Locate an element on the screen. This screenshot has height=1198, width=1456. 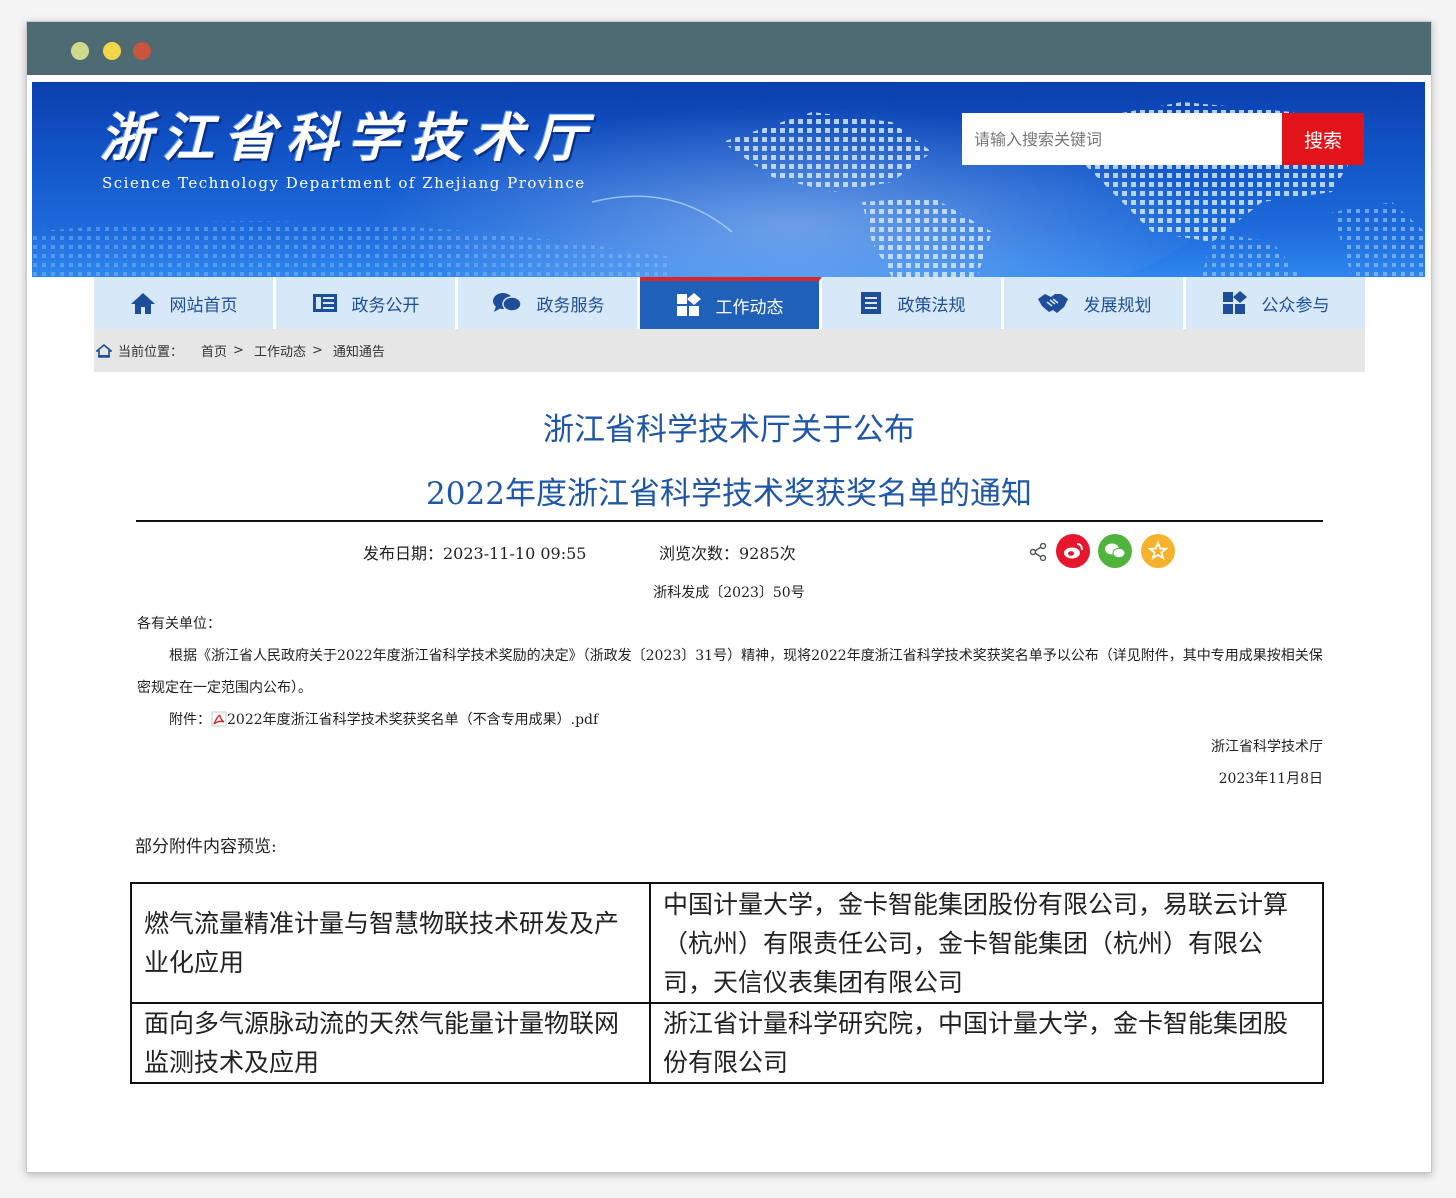
favorite-icon is located at coordinates (1158, 550).